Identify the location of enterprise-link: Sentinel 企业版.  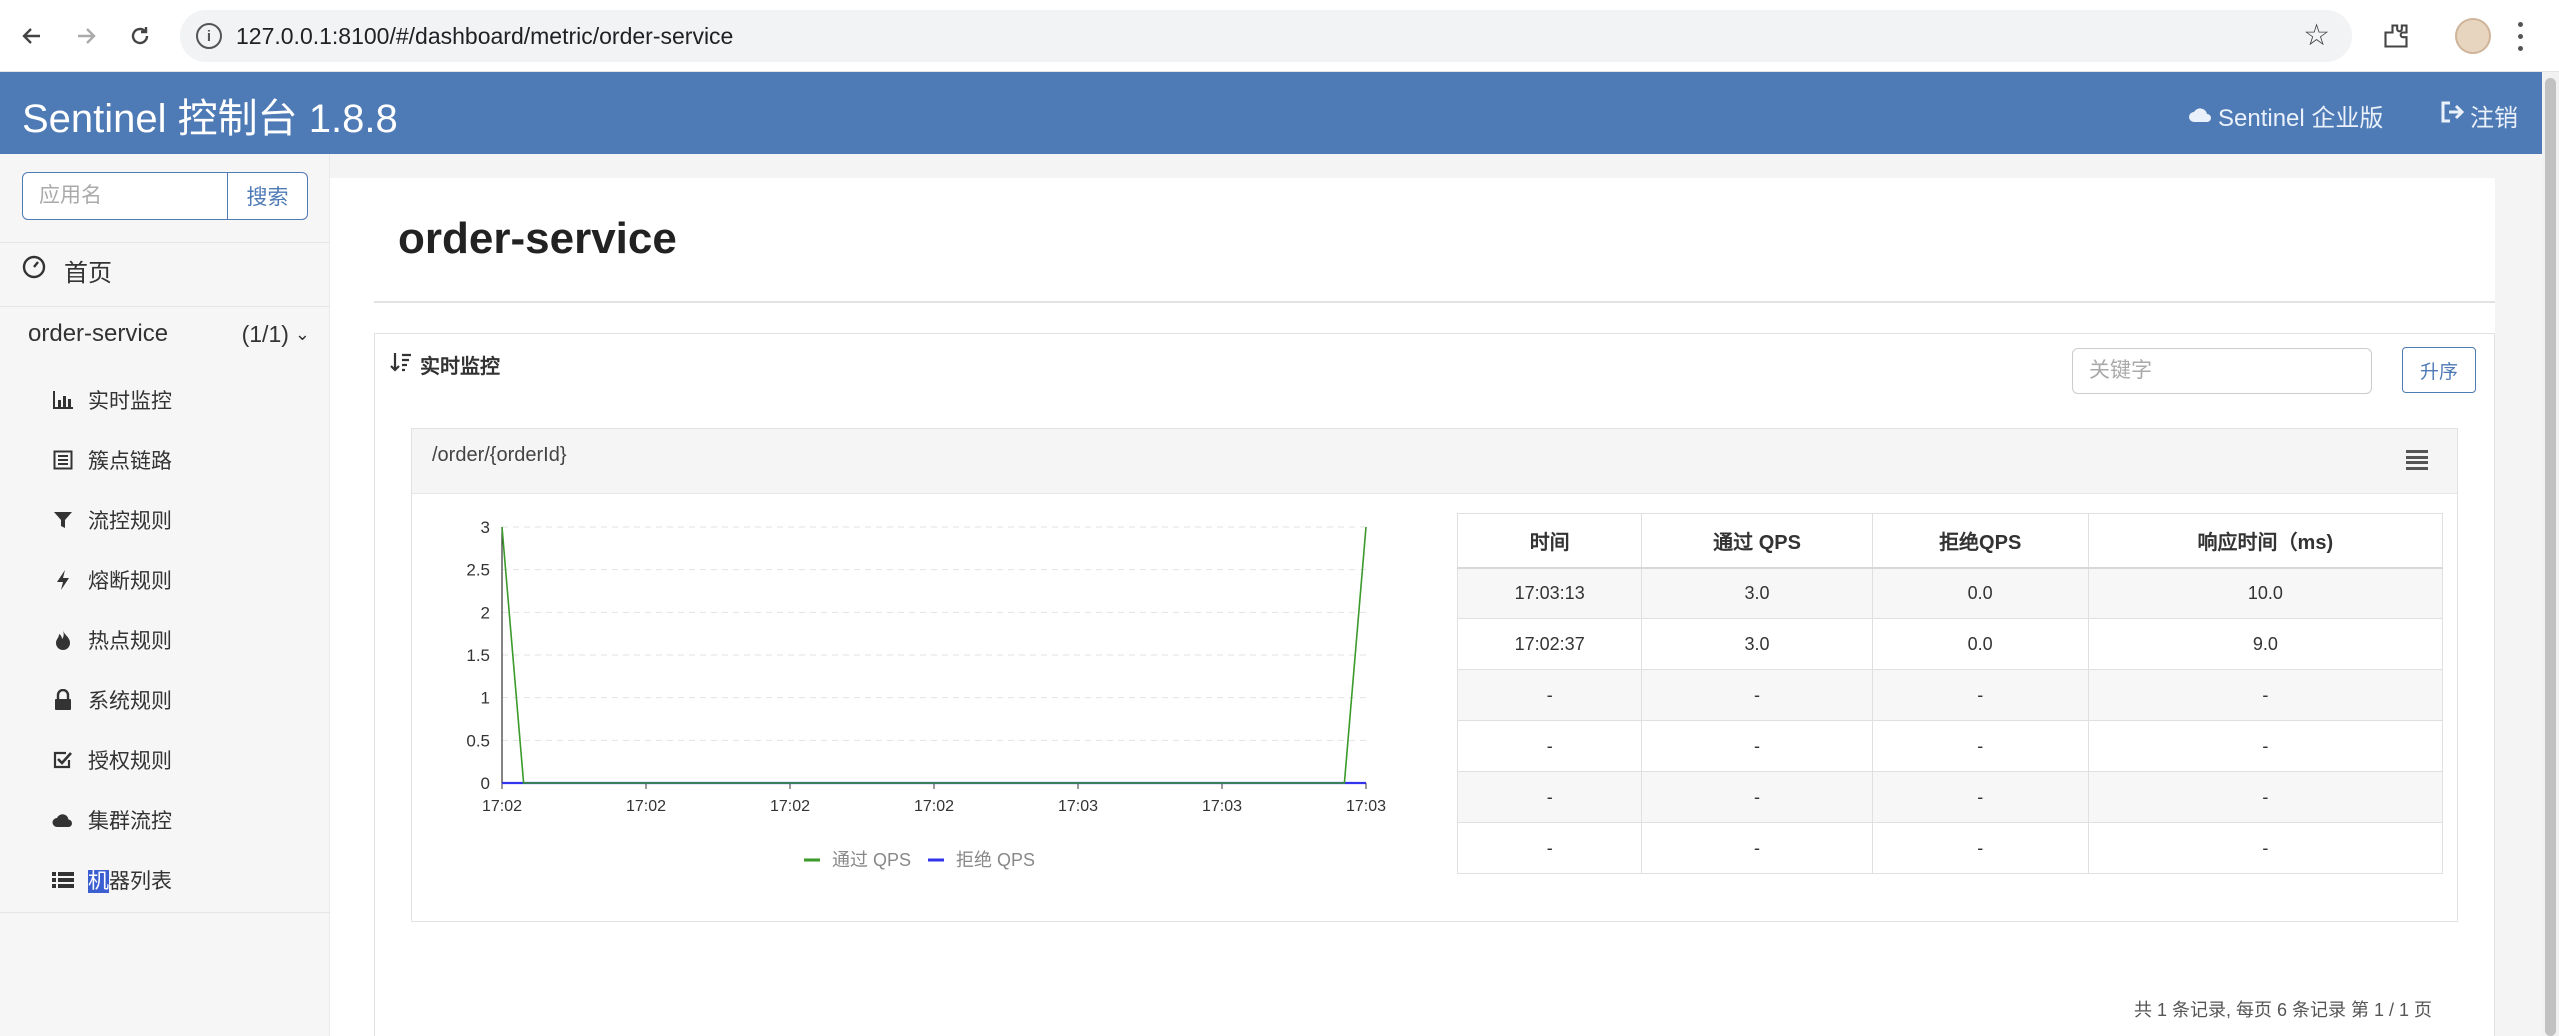
(2285, 115).